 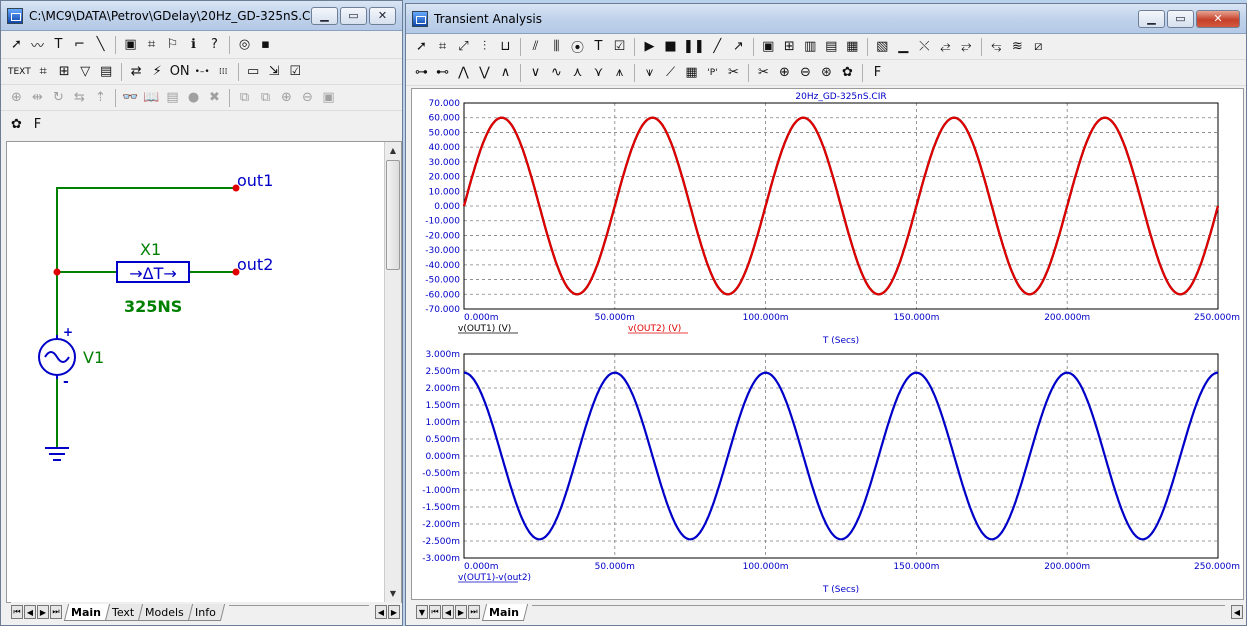 I want to click on x-grid-icon: ▧, so click(x=882, y=47).